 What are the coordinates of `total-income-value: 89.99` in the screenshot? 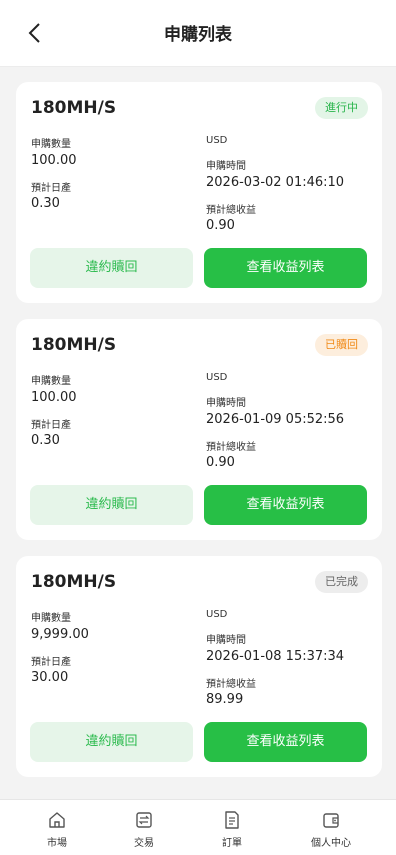 It's located at (225, 699).